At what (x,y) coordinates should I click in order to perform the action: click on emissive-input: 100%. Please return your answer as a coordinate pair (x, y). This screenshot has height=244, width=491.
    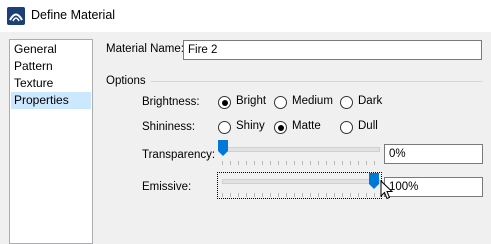
    Looking at the image, I should click on (433, 187).